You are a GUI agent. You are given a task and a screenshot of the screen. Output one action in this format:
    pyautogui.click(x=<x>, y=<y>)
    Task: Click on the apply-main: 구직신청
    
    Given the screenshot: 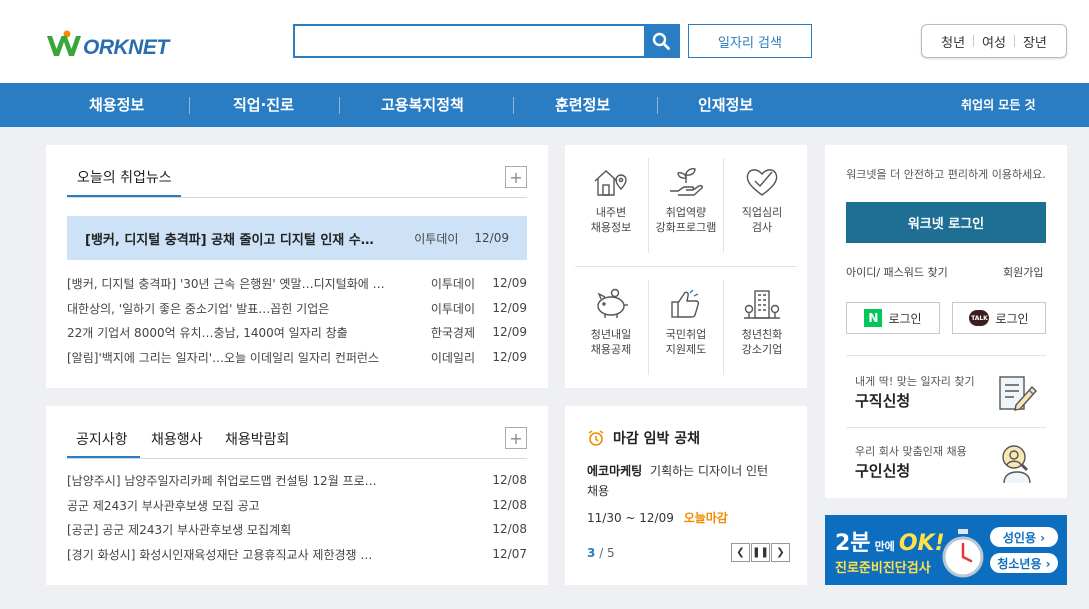 What is the action you would take?
    pyautogui.click(x=883, y=401)
    